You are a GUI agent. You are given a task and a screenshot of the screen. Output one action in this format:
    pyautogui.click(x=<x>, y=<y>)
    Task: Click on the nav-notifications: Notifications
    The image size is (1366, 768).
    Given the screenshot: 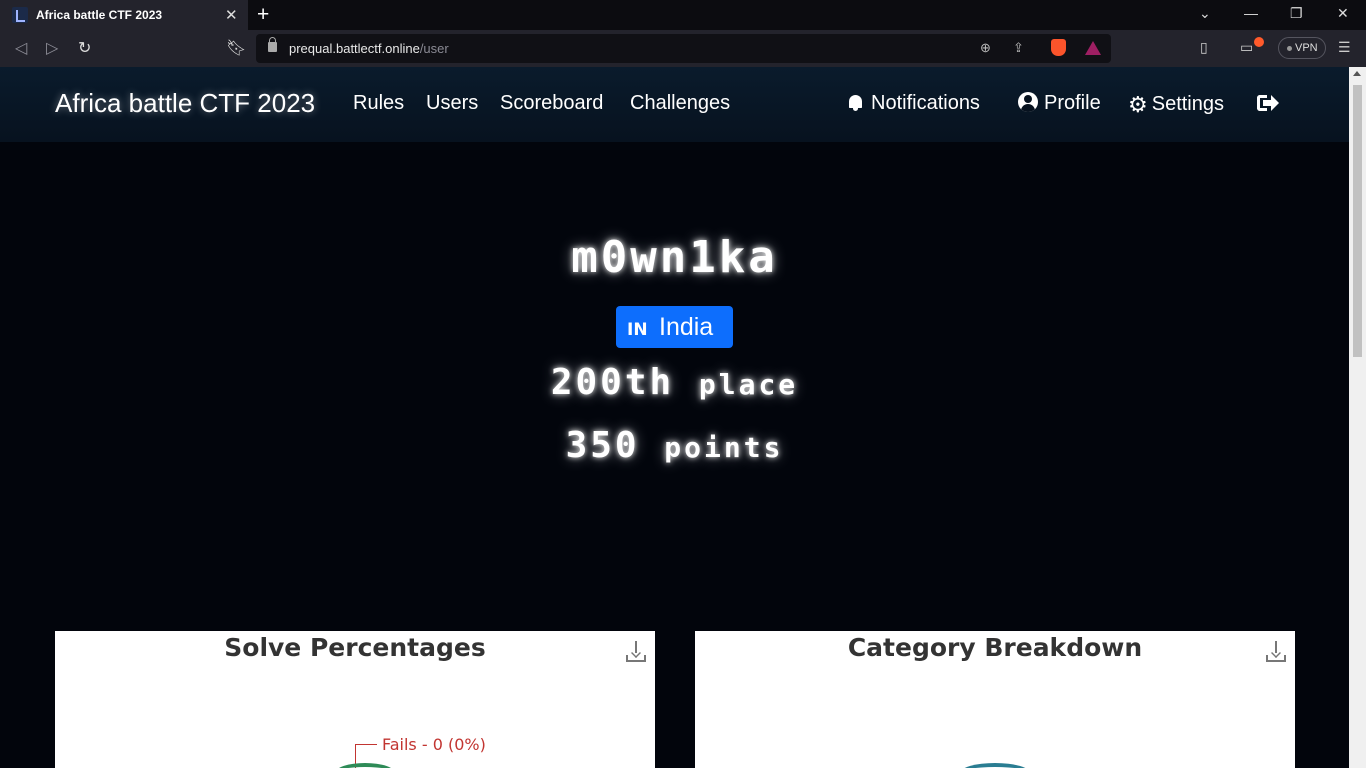 What is the action you would take?
    pyautogui.click(x=914, y=103)
    